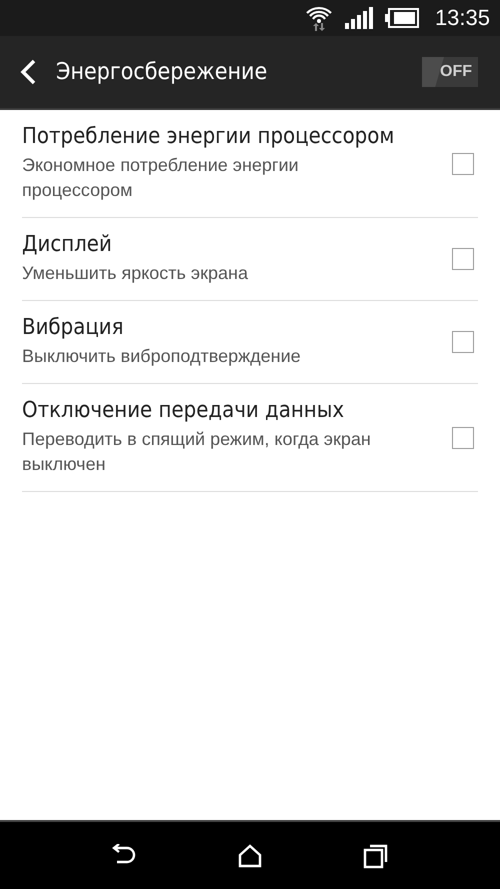 The width and height of the screenshot is (500, 889). What do you see at coordinates (162, 356) in the screenshot?
I see `setting-description: Выключить виброподтверждение` at bounding box center [162, 356].